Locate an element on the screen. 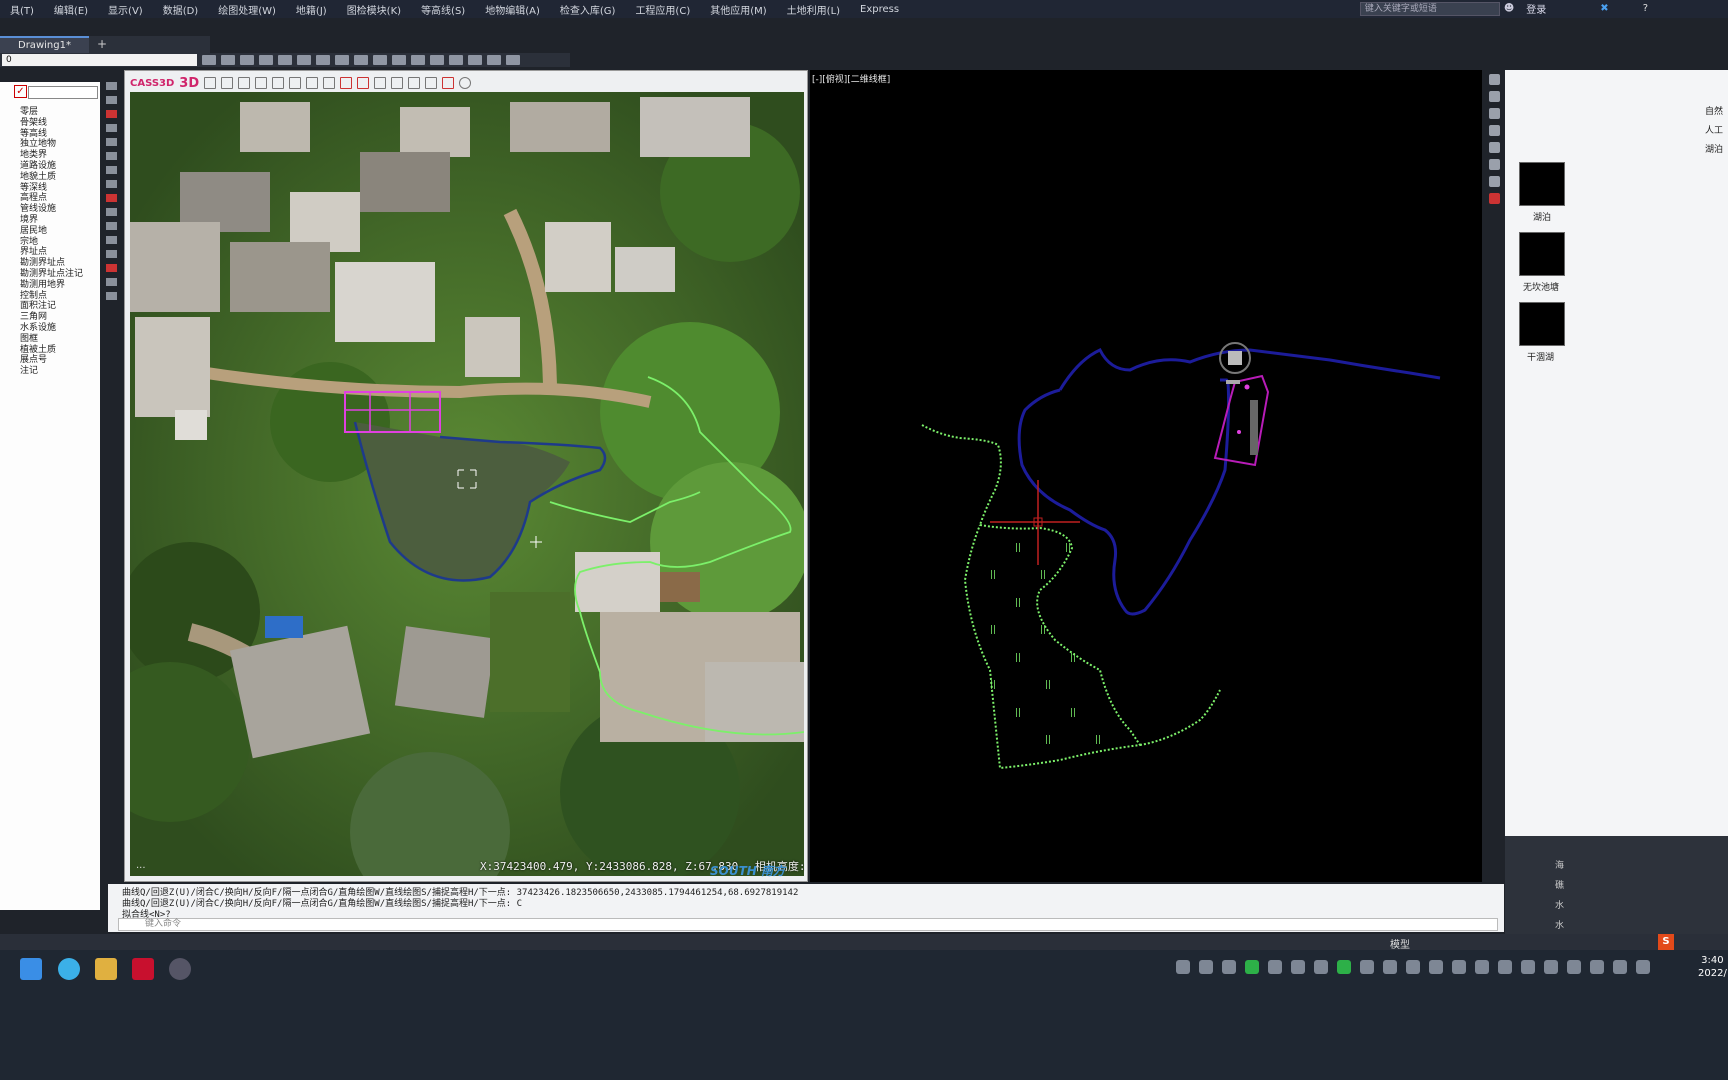 This screenshot has width=1728, height=1080. checkbox-icon: ✓ is located at coordinates (20, 91).